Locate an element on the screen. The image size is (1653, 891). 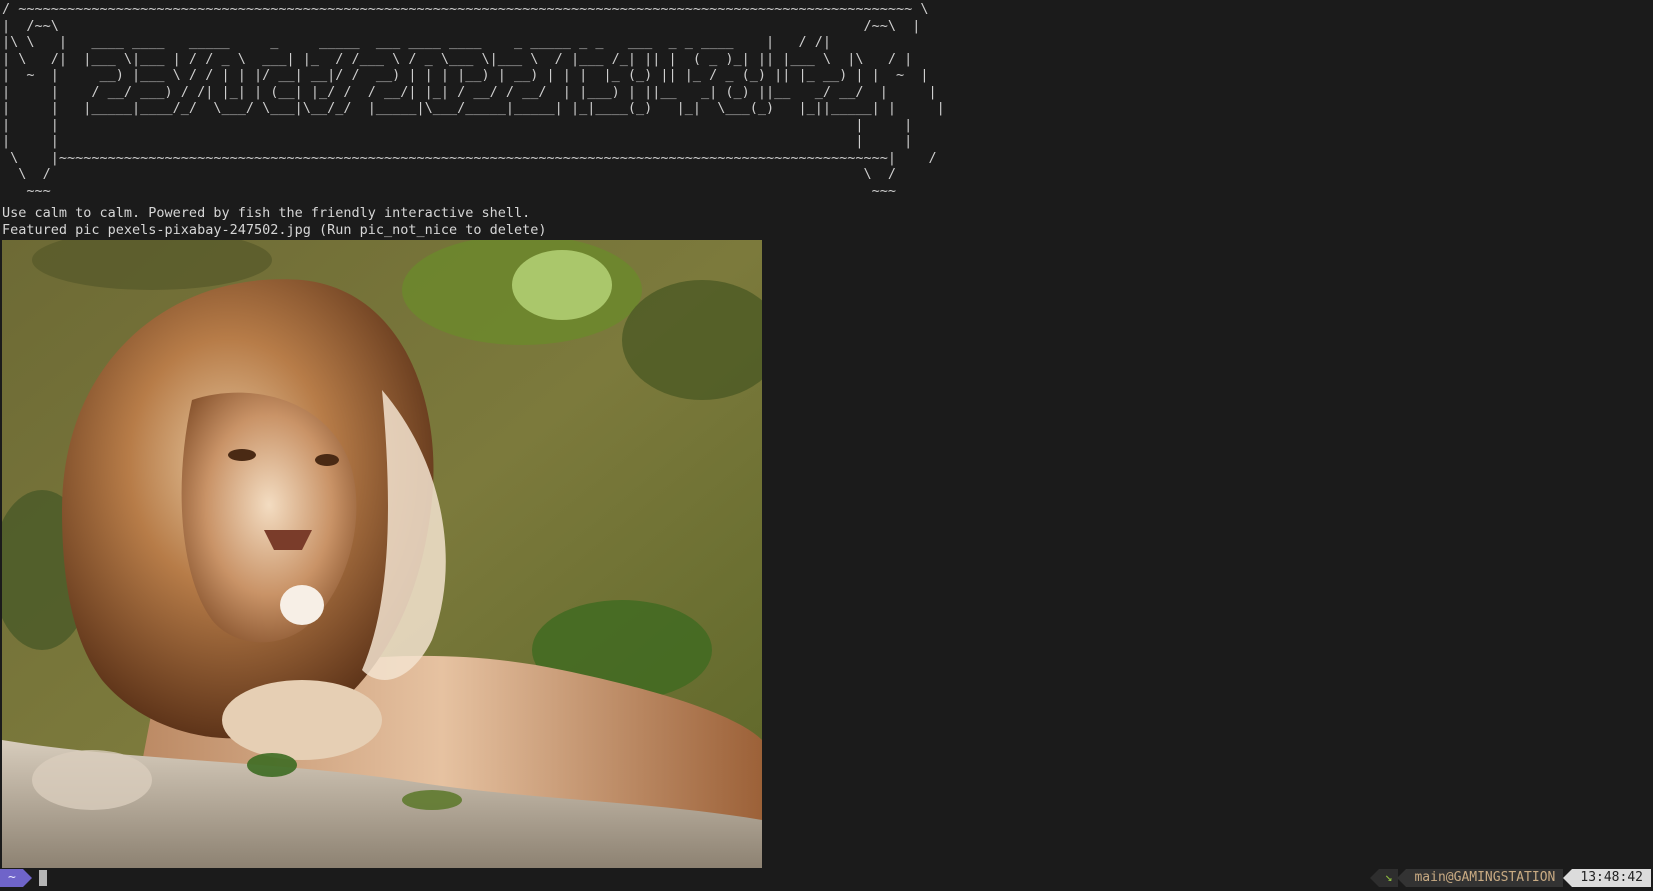
prompt-left: ~ is located at coordinates (23, 878).